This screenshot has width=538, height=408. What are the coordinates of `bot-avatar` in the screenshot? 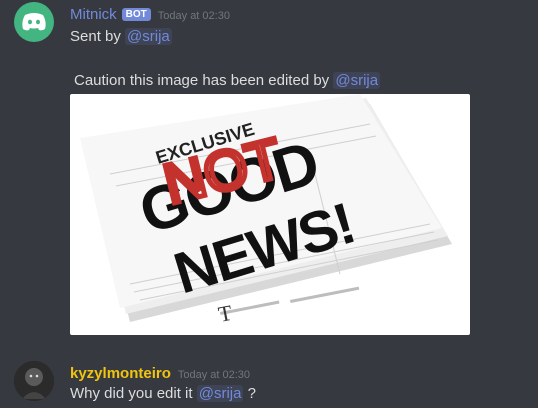 It's located at (34, 22).